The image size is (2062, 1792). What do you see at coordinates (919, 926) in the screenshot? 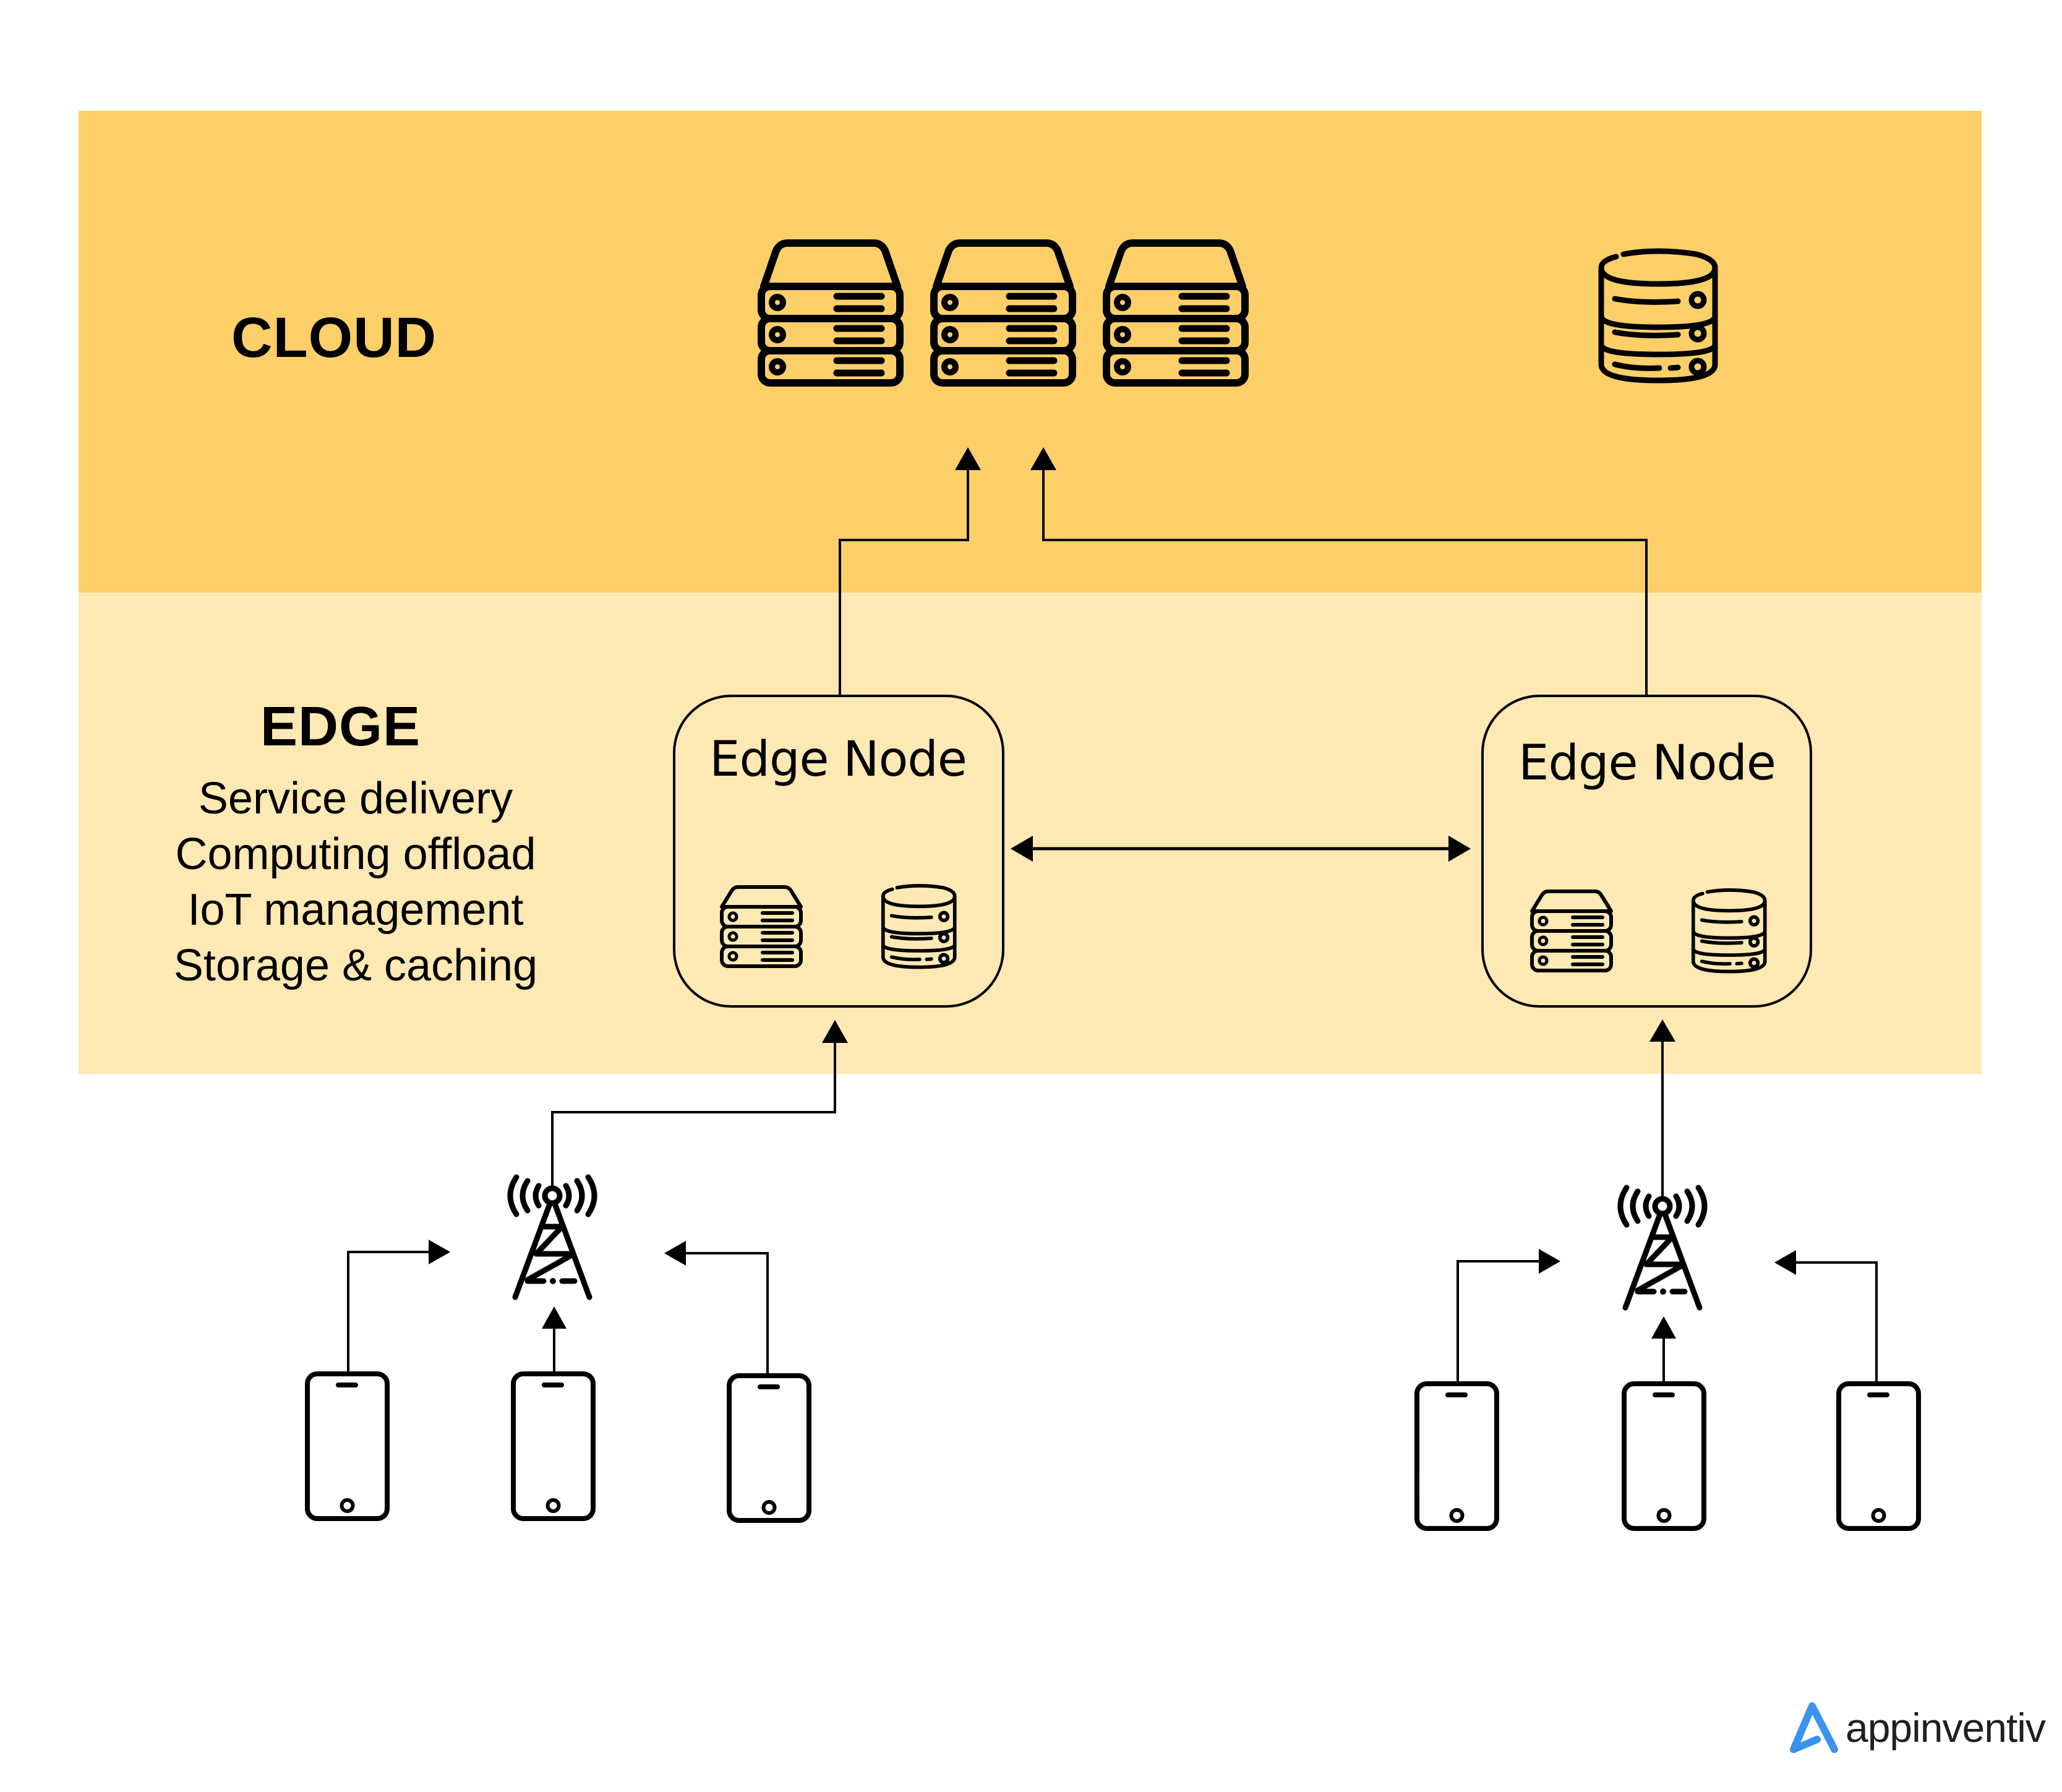
I see `edge-node-left-database-icon` at bounding box center [919, 926].